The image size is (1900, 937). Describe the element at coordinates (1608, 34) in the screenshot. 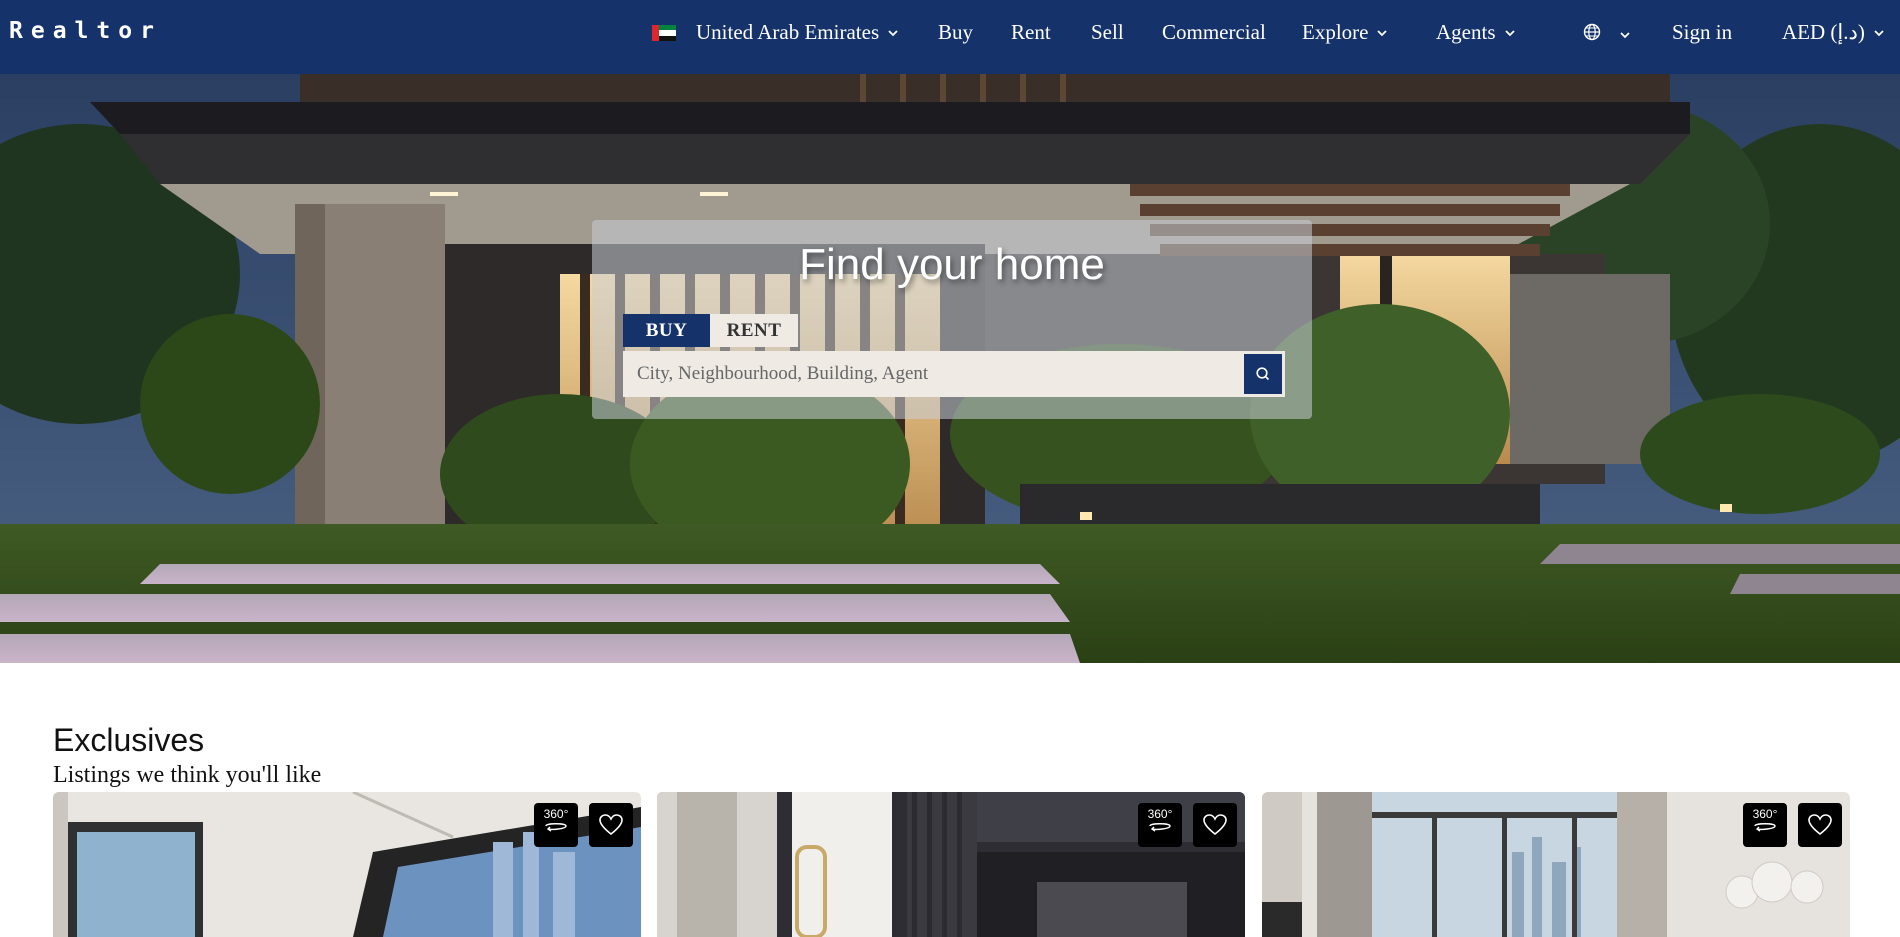

I see `language-selector` at that location.